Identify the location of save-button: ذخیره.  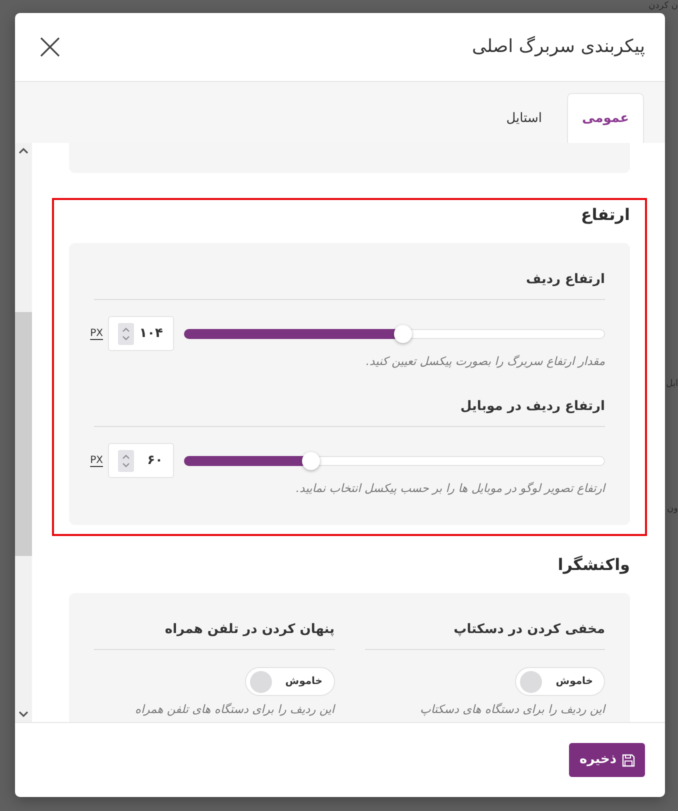
(607, 760).